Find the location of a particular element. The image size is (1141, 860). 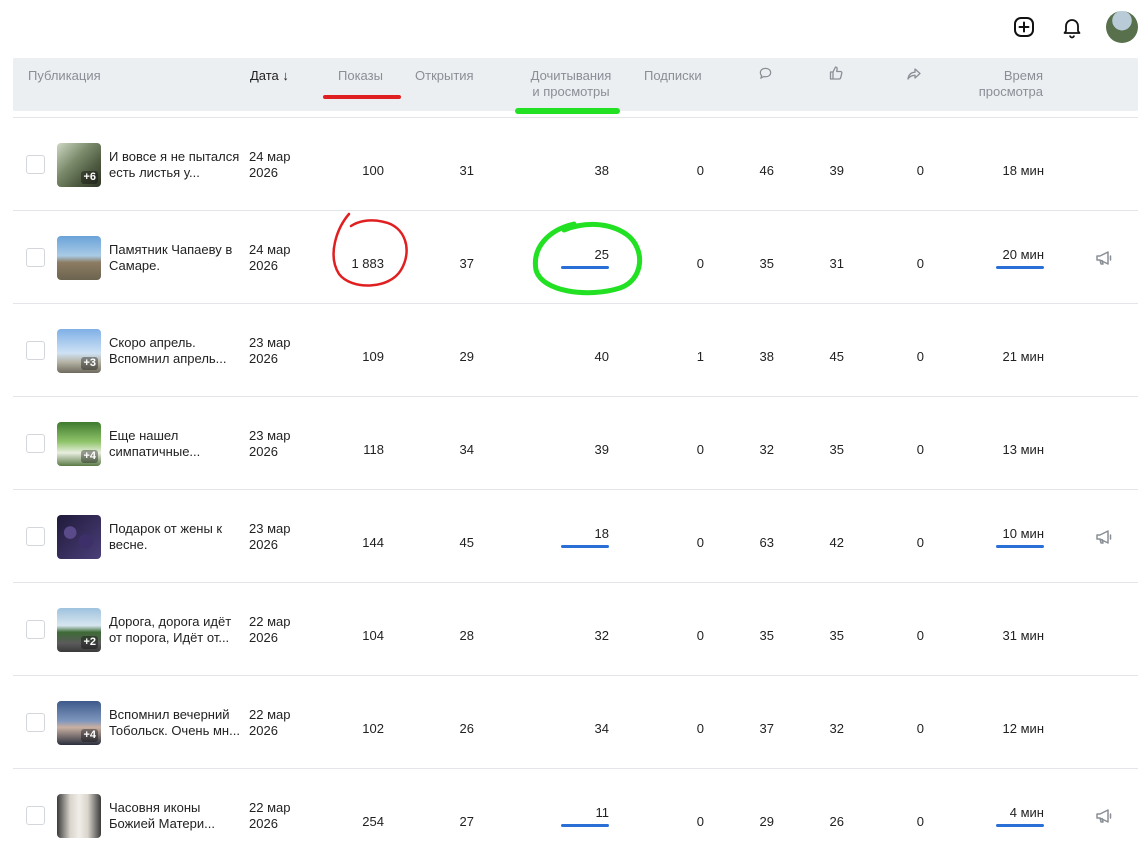

publication-thumbnail: +6 is located at coordinates (79, 165).